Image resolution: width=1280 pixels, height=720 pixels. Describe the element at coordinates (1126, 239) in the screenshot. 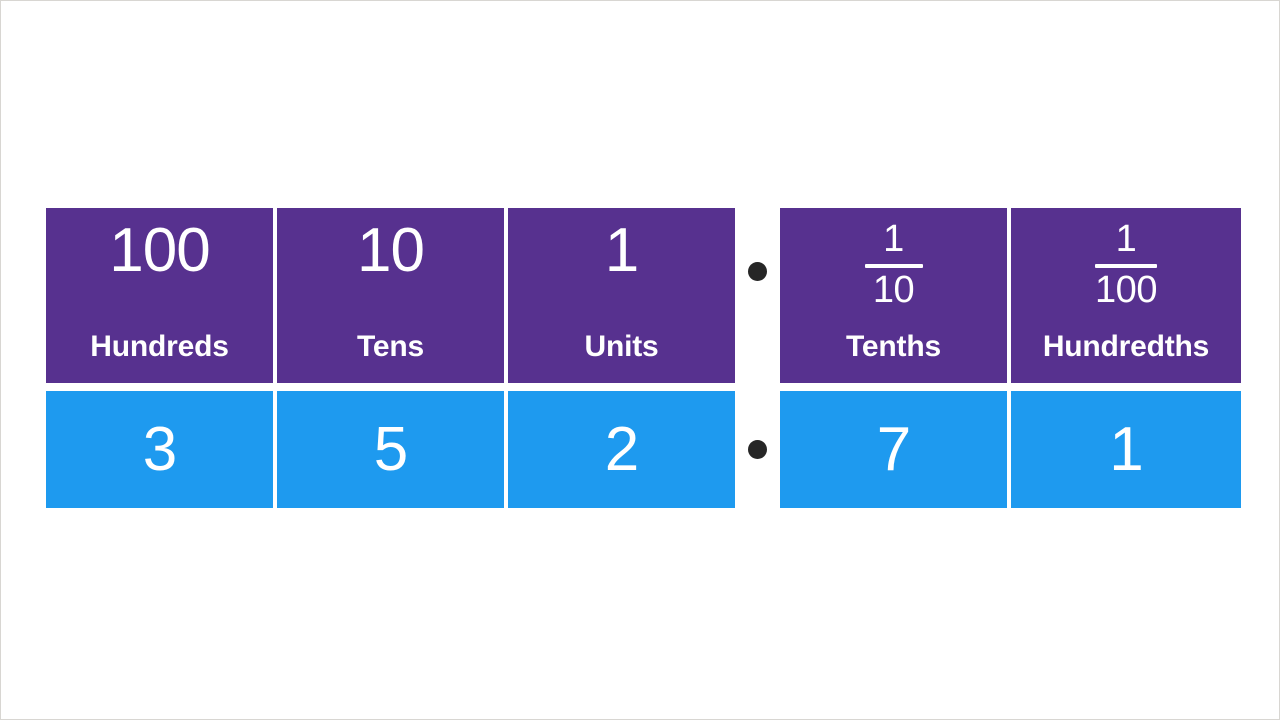

I see `fraction-numerator-hundredths: 1` at that location.